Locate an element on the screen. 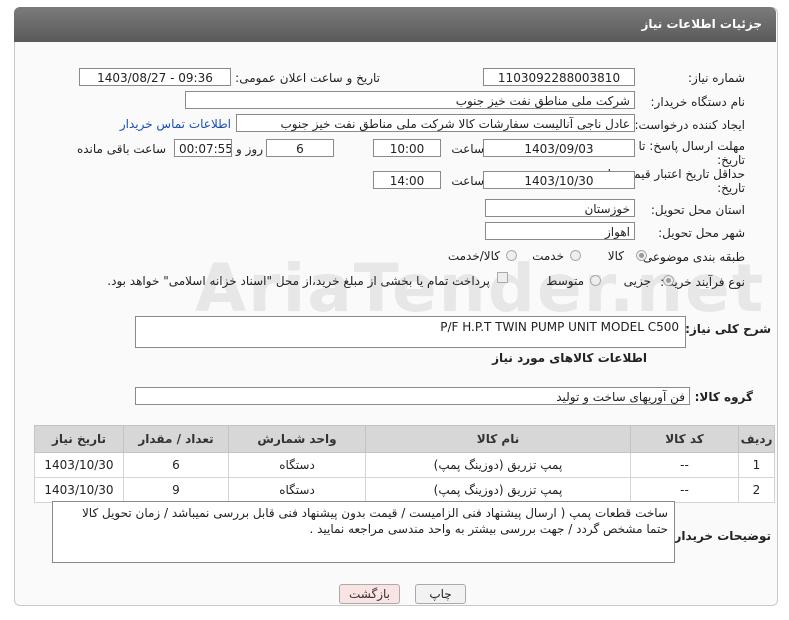 This screenshot has width=789, height=620. col-unit-header: واحد شمارش is located at coordinates (297, 439).